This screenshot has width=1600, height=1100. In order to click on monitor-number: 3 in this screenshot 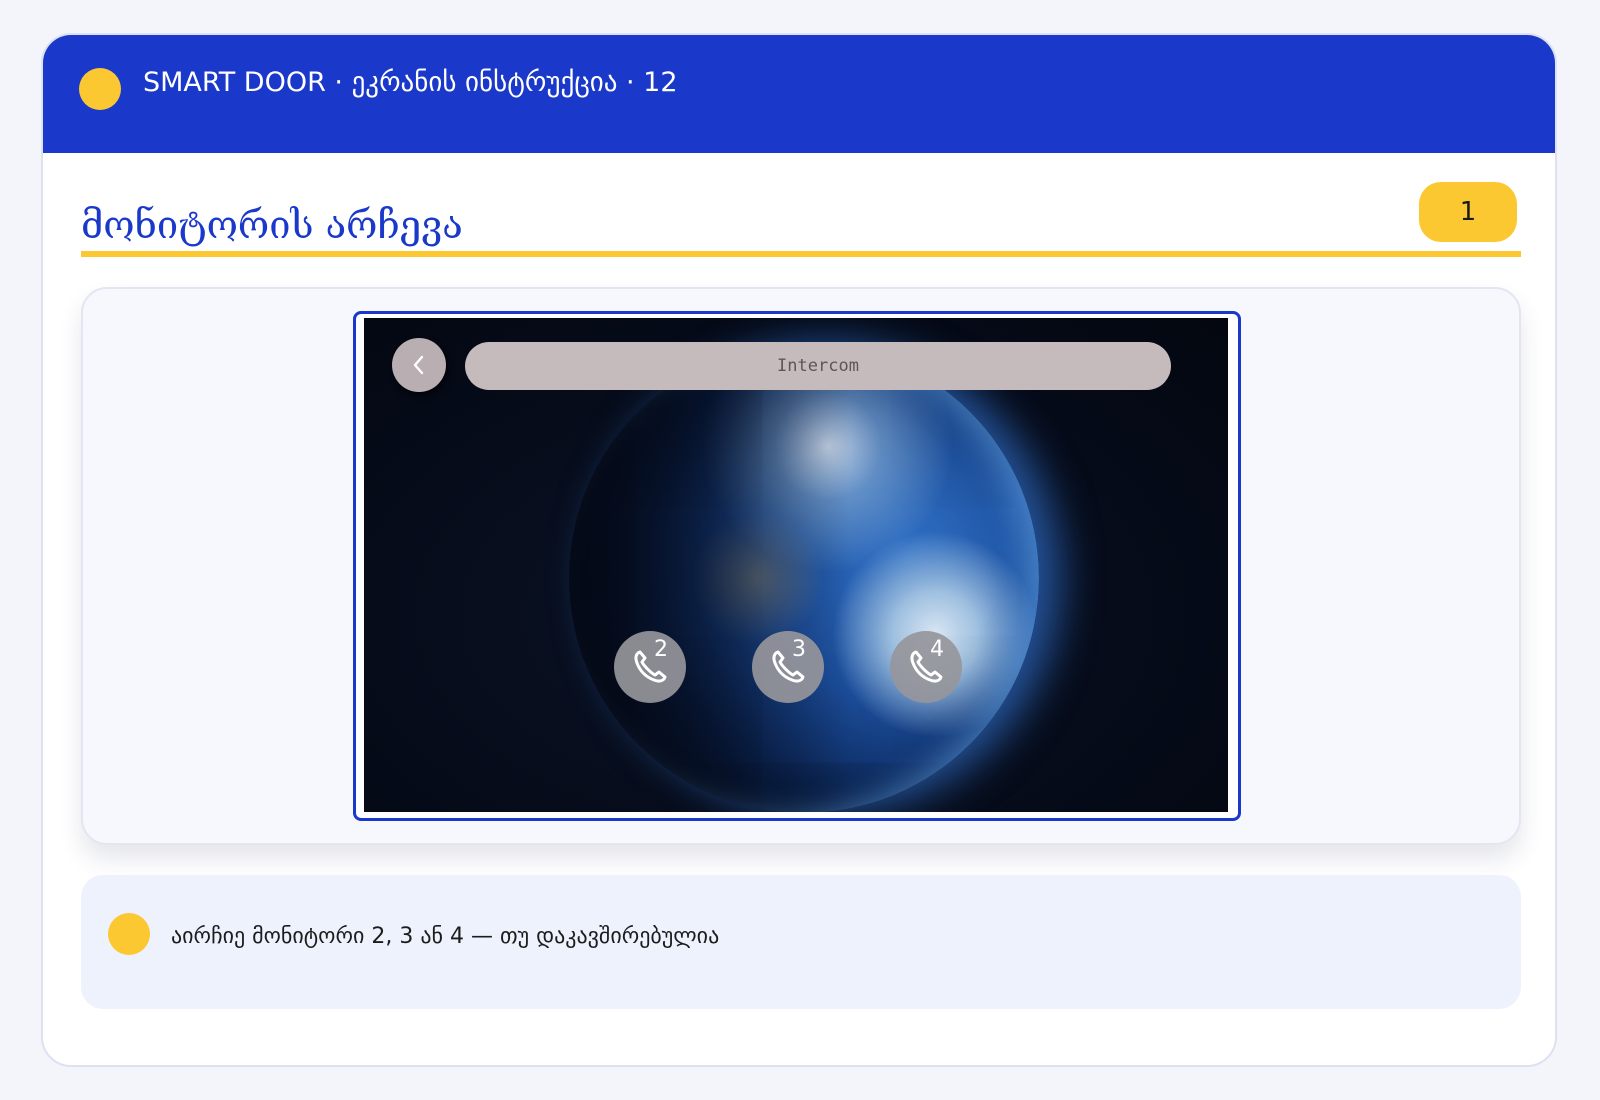, I will do `click(799, 649)`.